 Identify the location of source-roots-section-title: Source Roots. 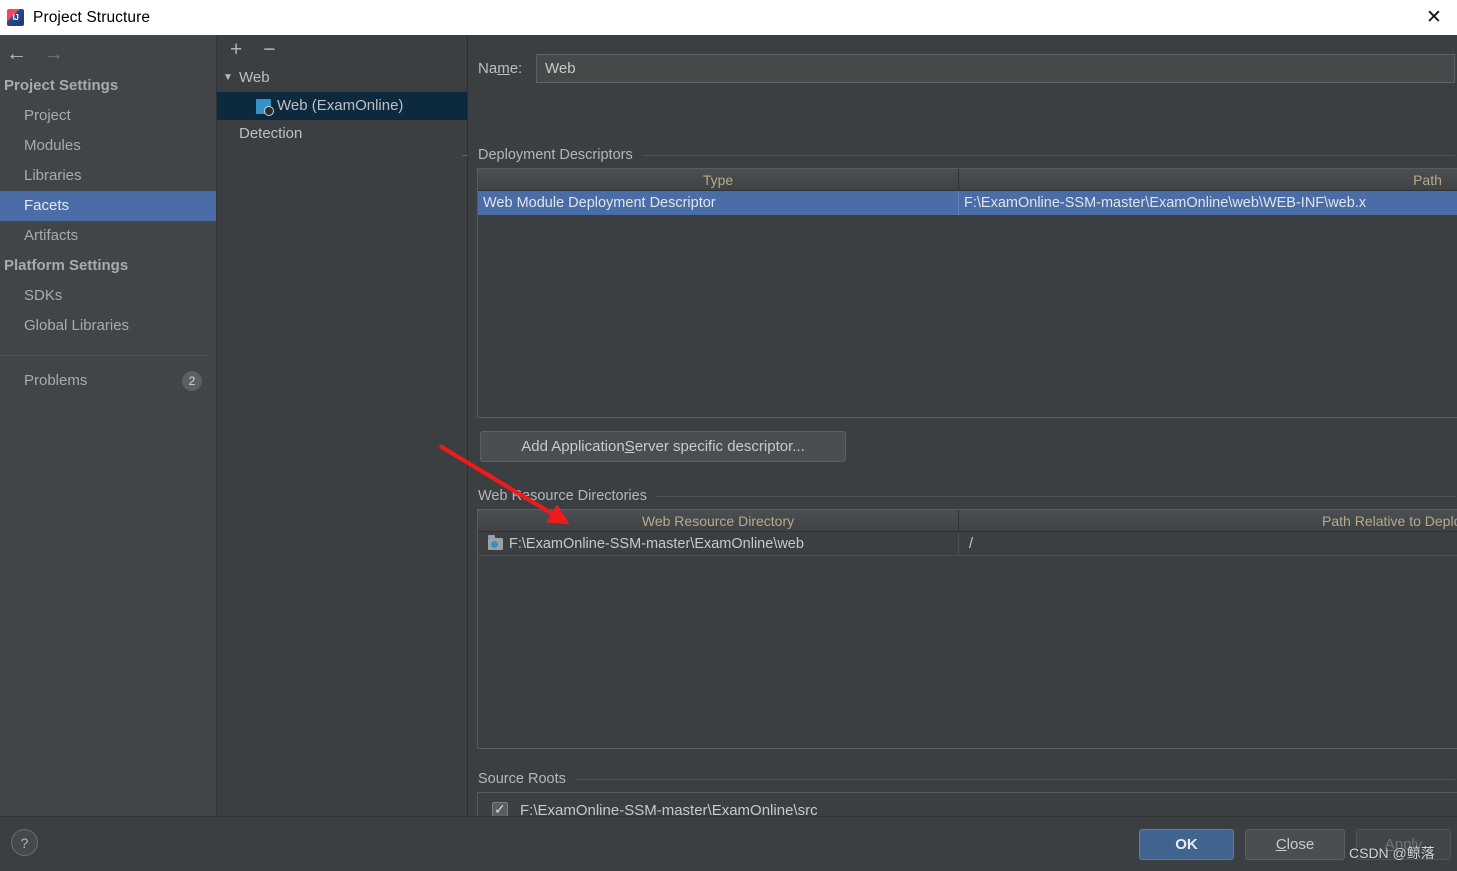
(966, 779).